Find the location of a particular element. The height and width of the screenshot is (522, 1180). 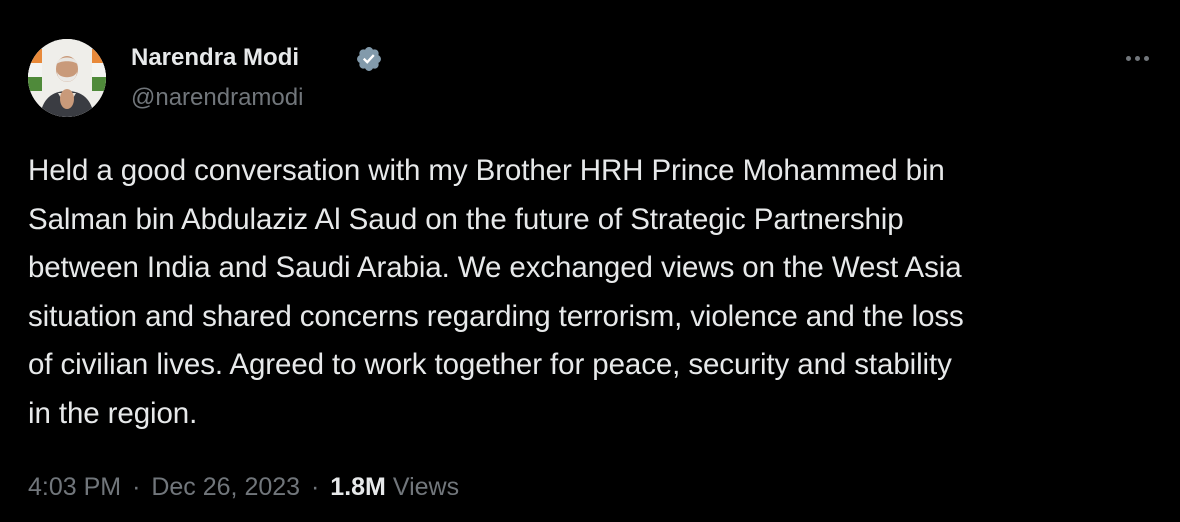

author-name: Narendra Modi is located at coordinates (215, 58).